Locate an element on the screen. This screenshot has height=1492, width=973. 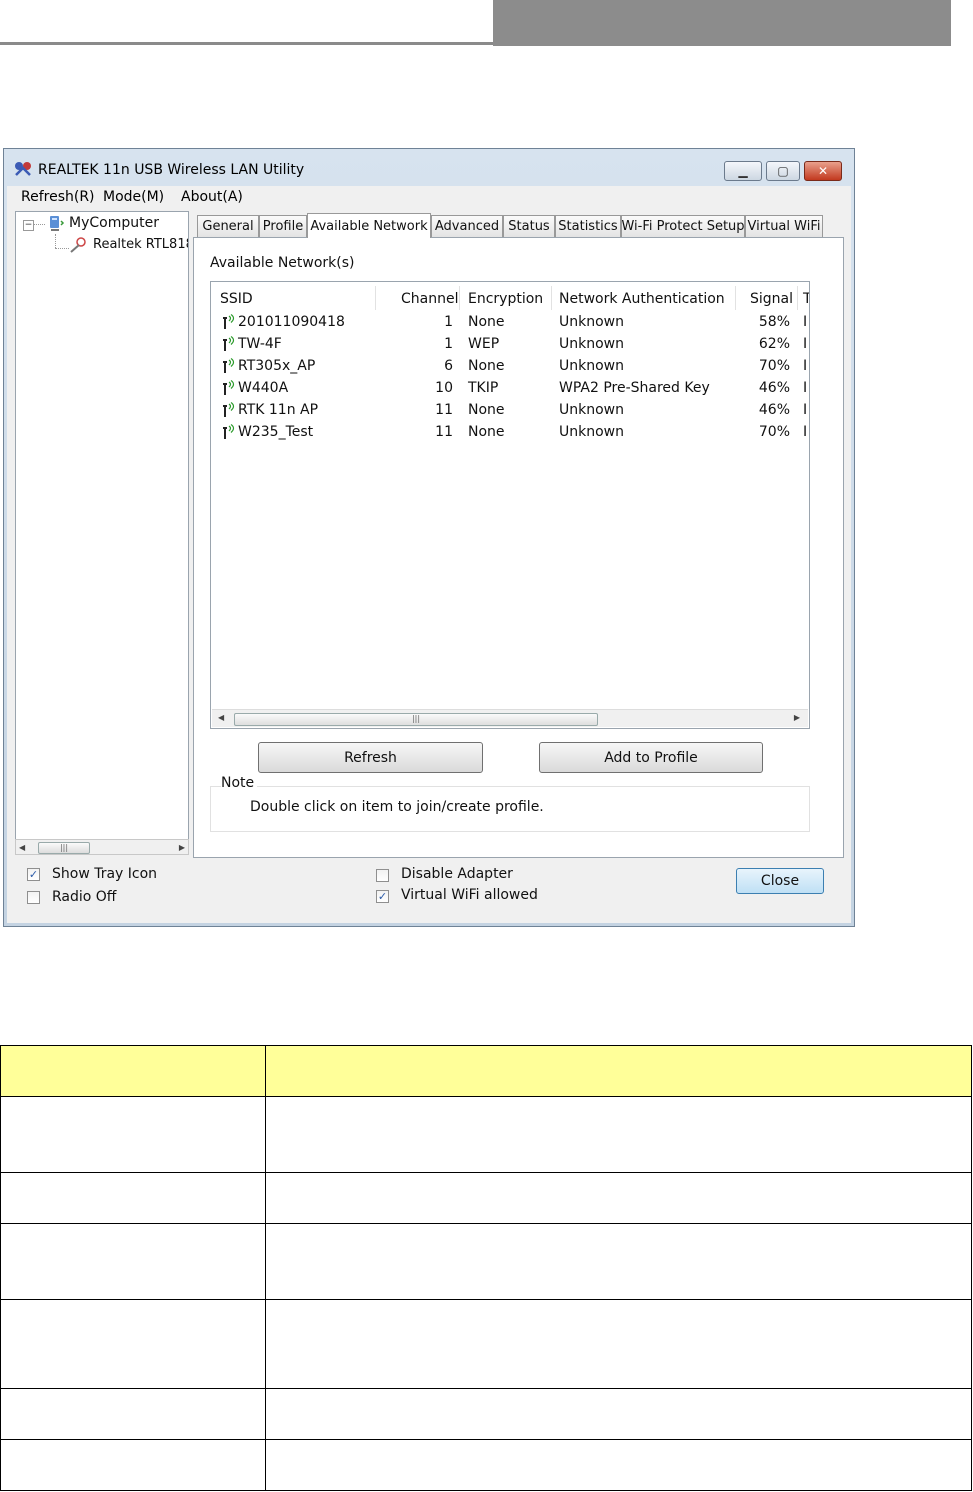
tree-item-adapter: Realtek RTL818 is located at coordinates (140, 244).